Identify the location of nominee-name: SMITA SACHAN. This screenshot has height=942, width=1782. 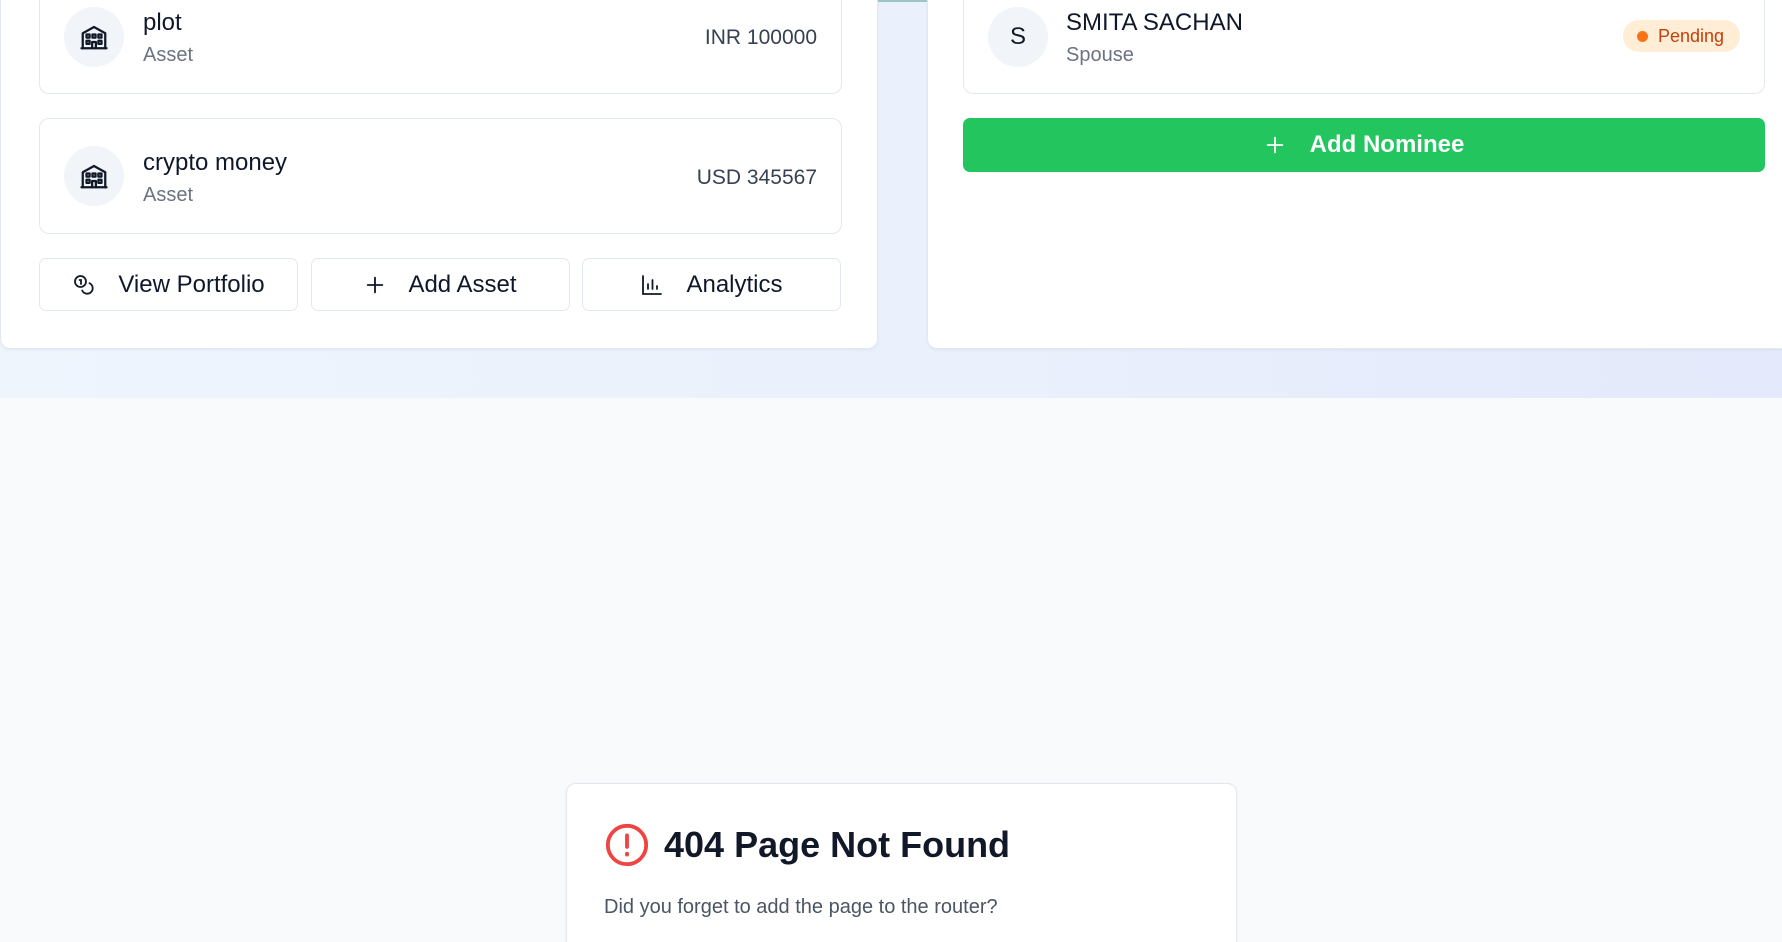
(1154, 22).